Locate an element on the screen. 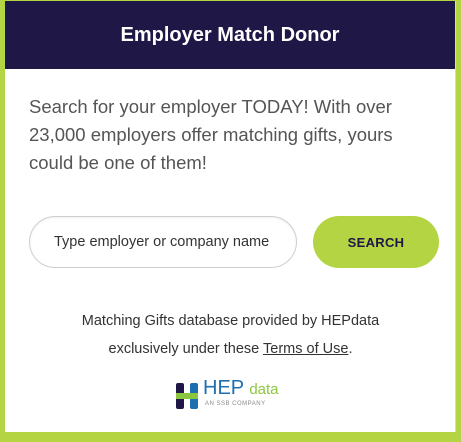  search-button: SEARCH is located at coordinates (376, 242).